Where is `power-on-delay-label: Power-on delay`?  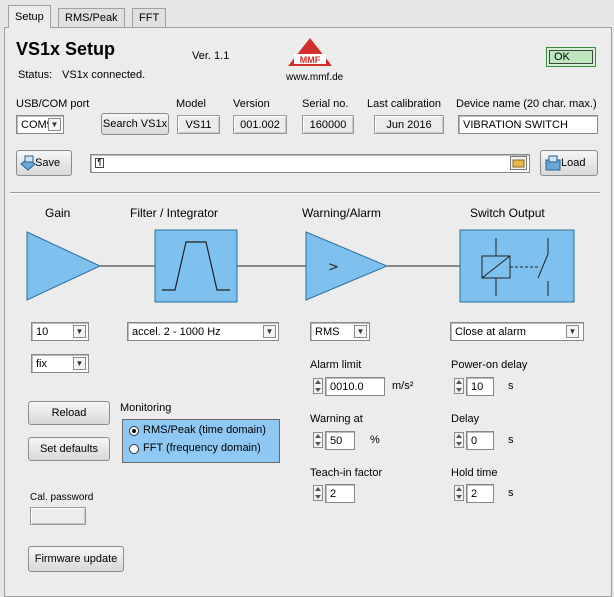
power-on-delay-label: Power-on delay is located at coordinates (489, 365).